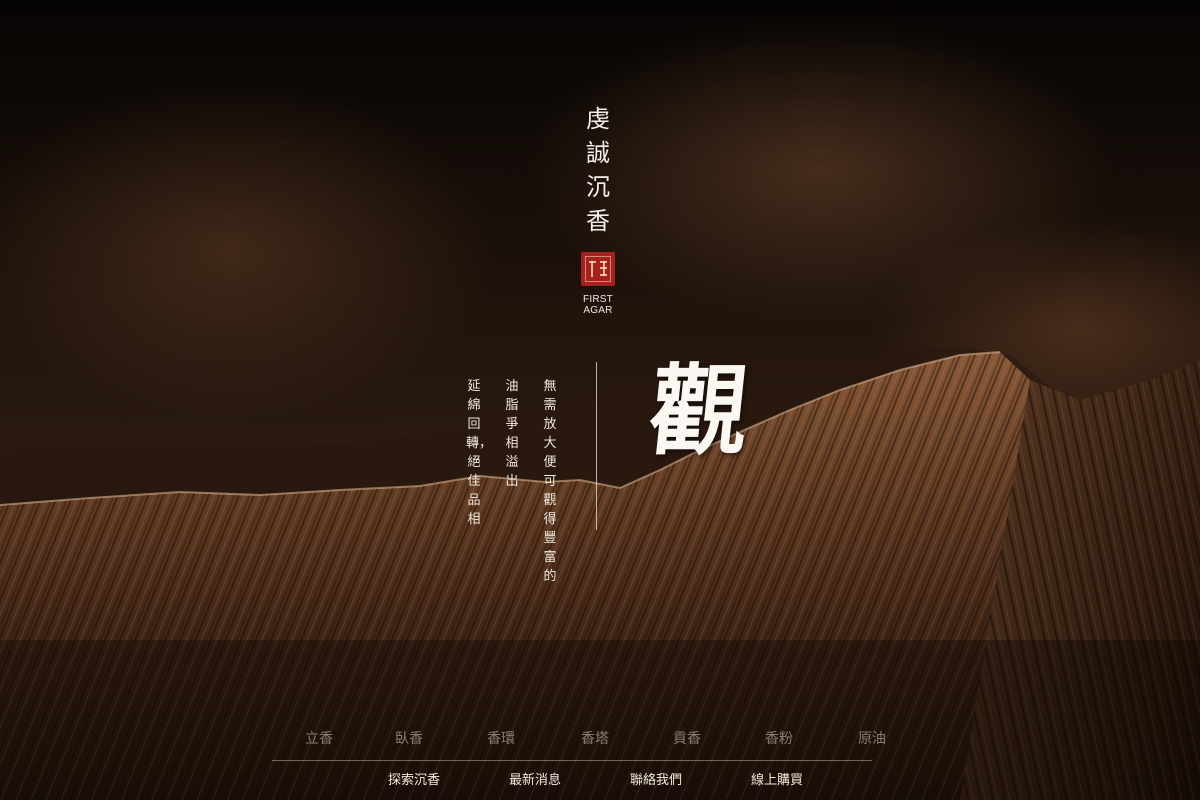 The width and height of the screenshot is (1200, 800). What do you see at coordinates (535, 781) in the screenshot?
I see `main-nav-news: 最新消息` at bounding box center [535, 781].